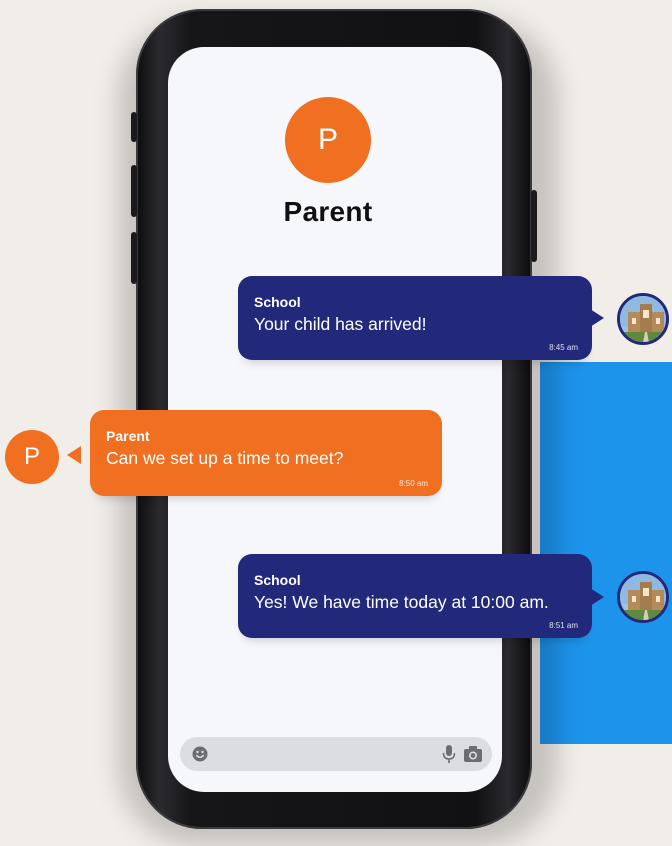 Image resolution: width=672 pixels, height=846 pixels. Describe the element at coordinates (134, 191) in the screenshot. I see `phone-volume-up-button` at that location.